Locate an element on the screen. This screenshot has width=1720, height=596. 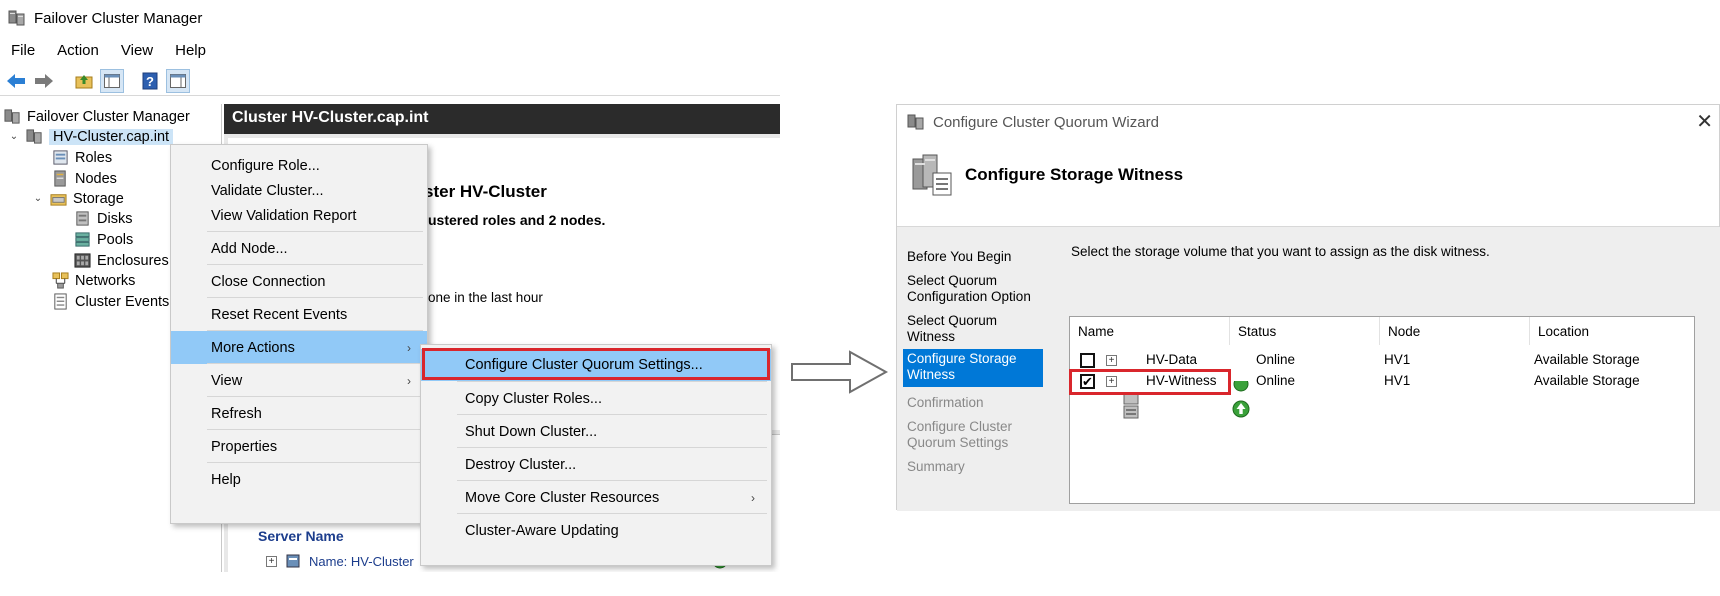
summary-subtitle: ustered roles and 2 nodes. is located at coordinates (517, 220).